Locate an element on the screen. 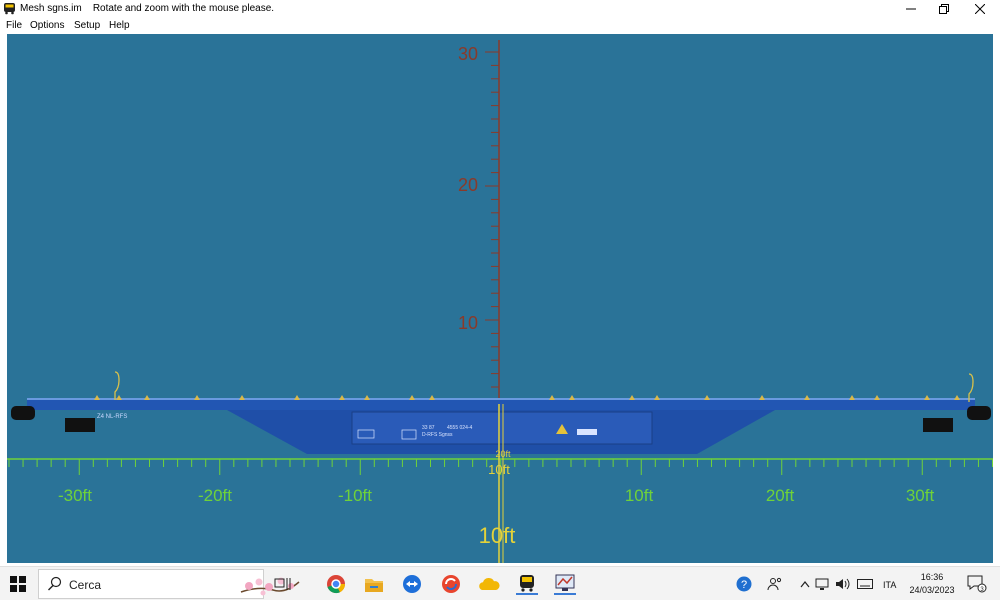 Image resolution: width=1000 pixels, height=600 pixels. right-bogie is located at coordinates (938, 425).